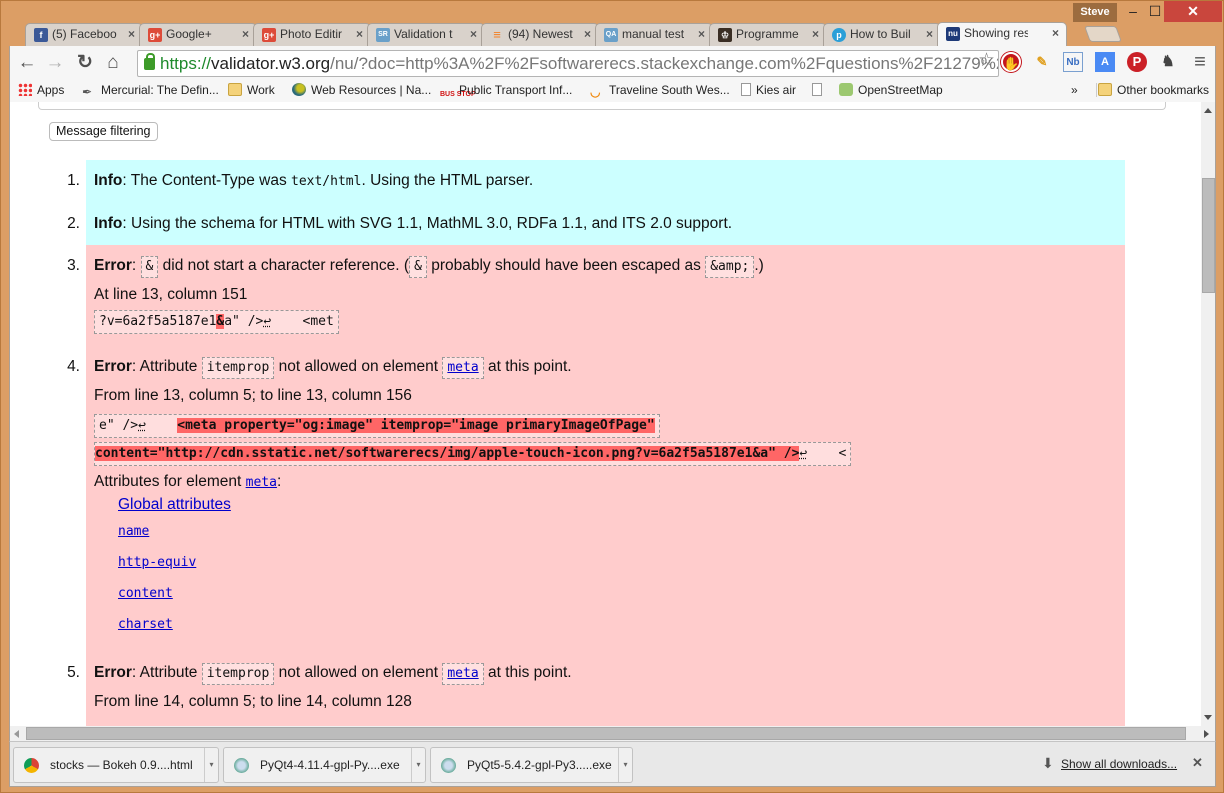 The image size is (1224, 793). Describe the element at coordinates (16, 734) in the screenshot. I see `scroll-left-icon` at that location.